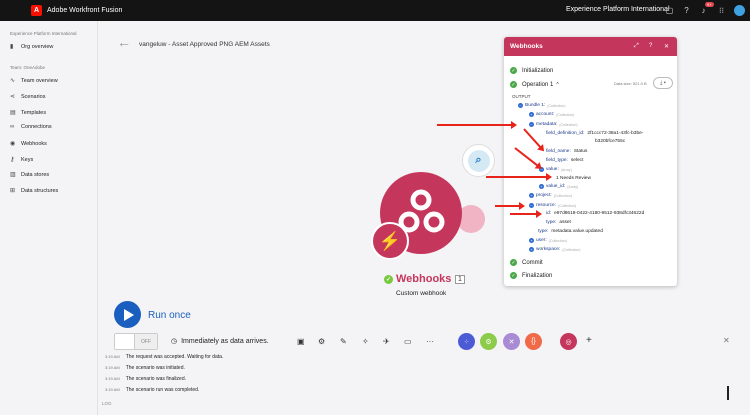  I want to click on add-module-icon: +, so click(589, 340).